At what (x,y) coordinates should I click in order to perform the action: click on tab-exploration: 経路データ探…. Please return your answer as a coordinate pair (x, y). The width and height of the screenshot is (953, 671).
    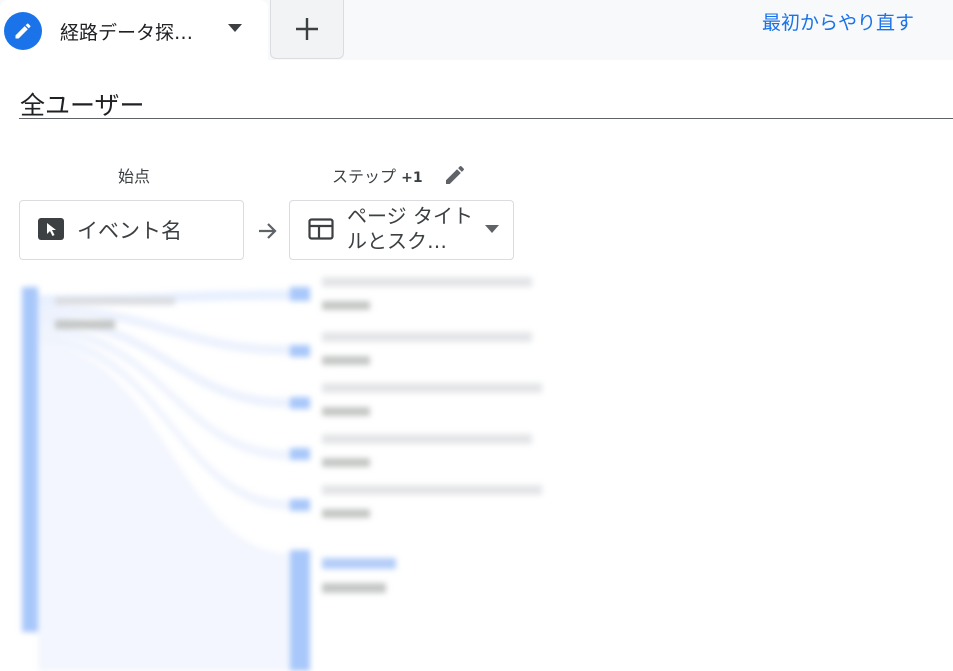
    Looking at the image, I should click on (134, 30).